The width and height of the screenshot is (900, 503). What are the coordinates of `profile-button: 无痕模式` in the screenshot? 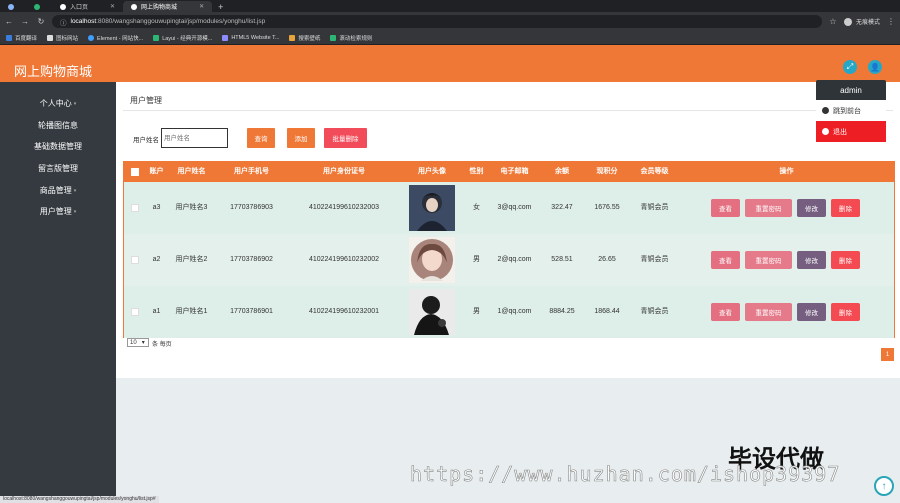 It's located at (861, 21).